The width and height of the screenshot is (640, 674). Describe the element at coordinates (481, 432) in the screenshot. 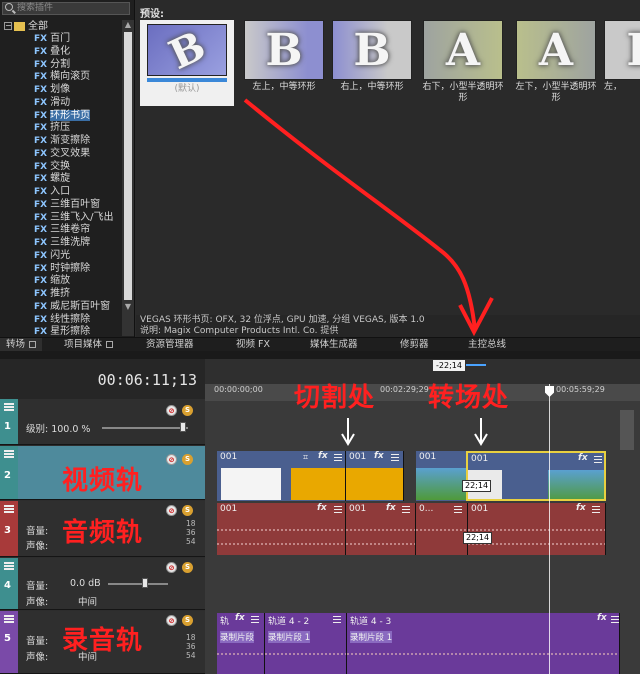

I see `transition-arrow` at that location.